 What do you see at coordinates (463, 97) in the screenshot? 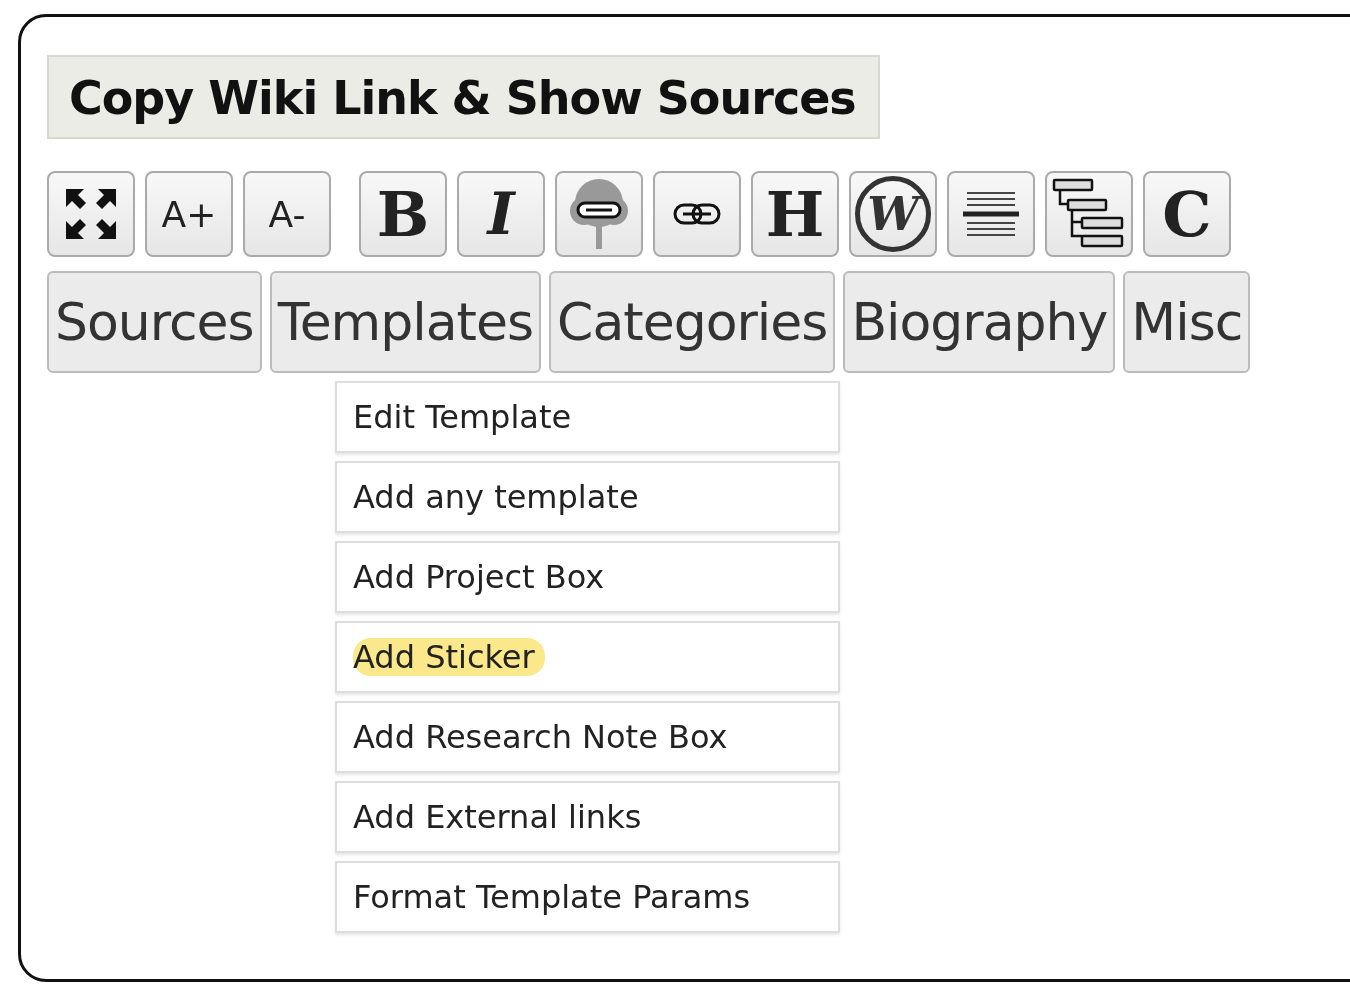
I see `panel-title: Copy Wiki Link & Show Sources` at bounding box center [463, 97].